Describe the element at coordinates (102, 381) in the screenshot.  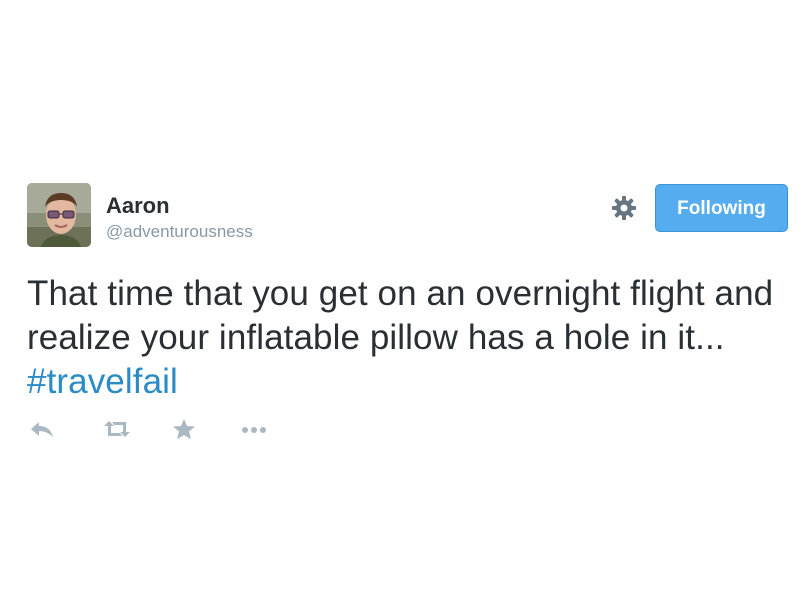
I see `hashtag-link: #travelfail` at that location.